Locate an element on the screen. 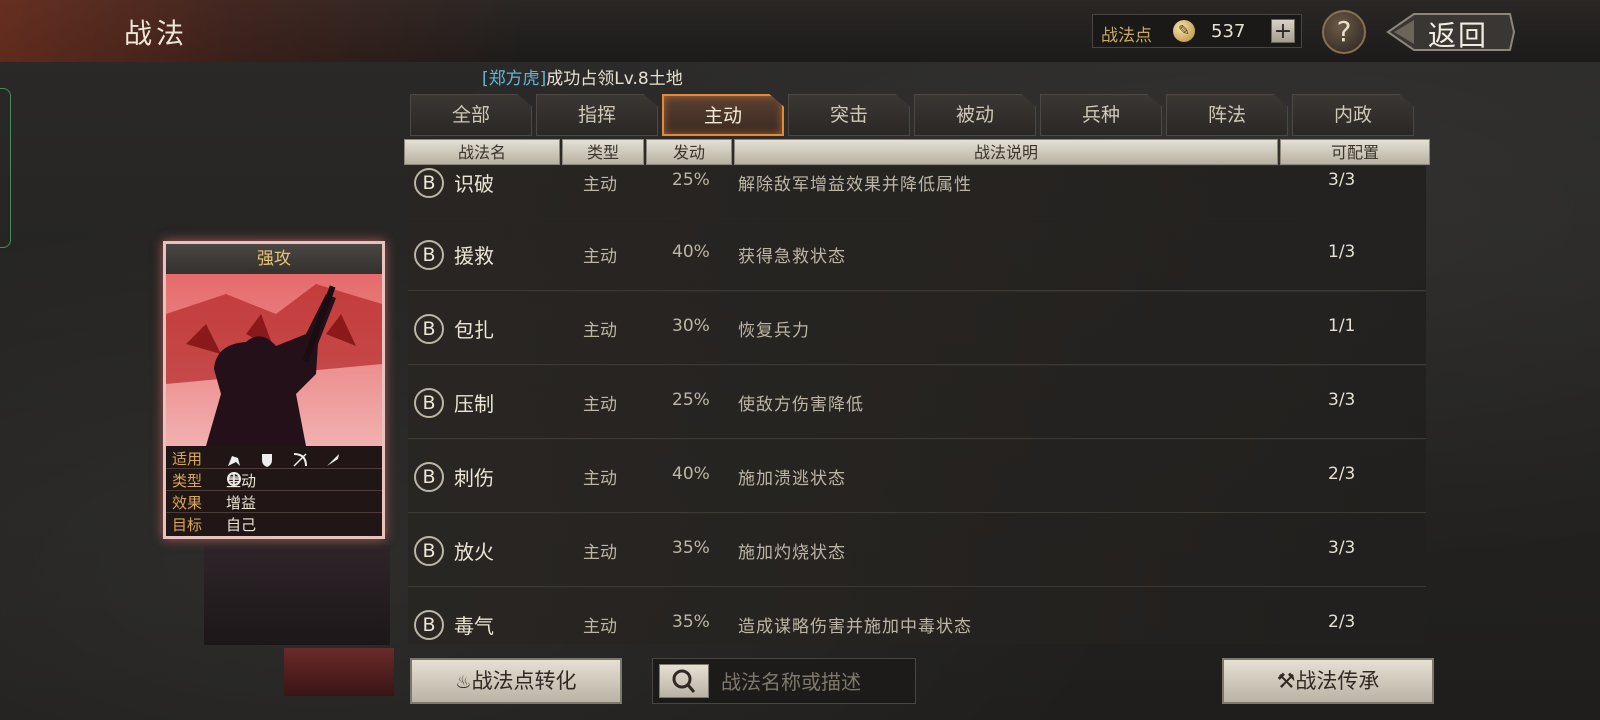 This screenshot has height=720, width=1600. target-label: 目标 is located at coordinates (187, 525).